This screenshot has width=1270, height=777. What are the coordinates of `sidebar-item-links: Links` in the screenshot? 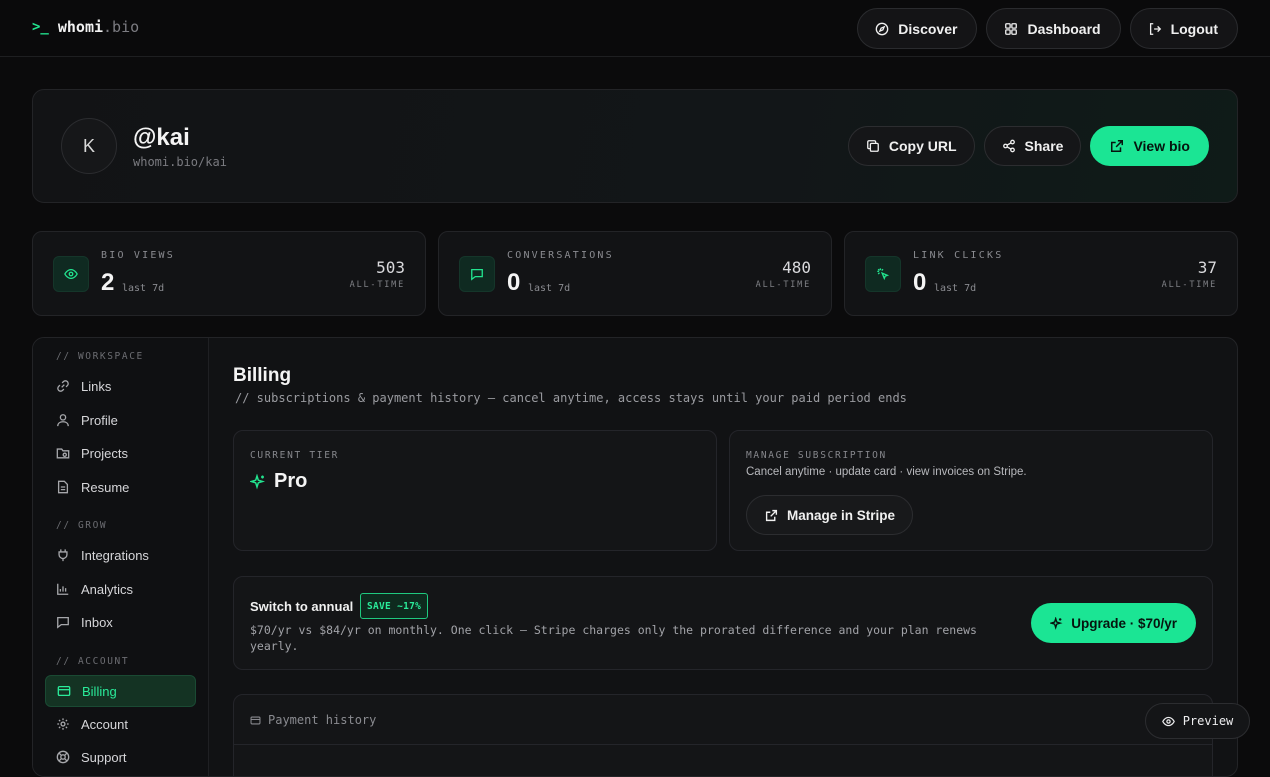 It's located at (120, 386).